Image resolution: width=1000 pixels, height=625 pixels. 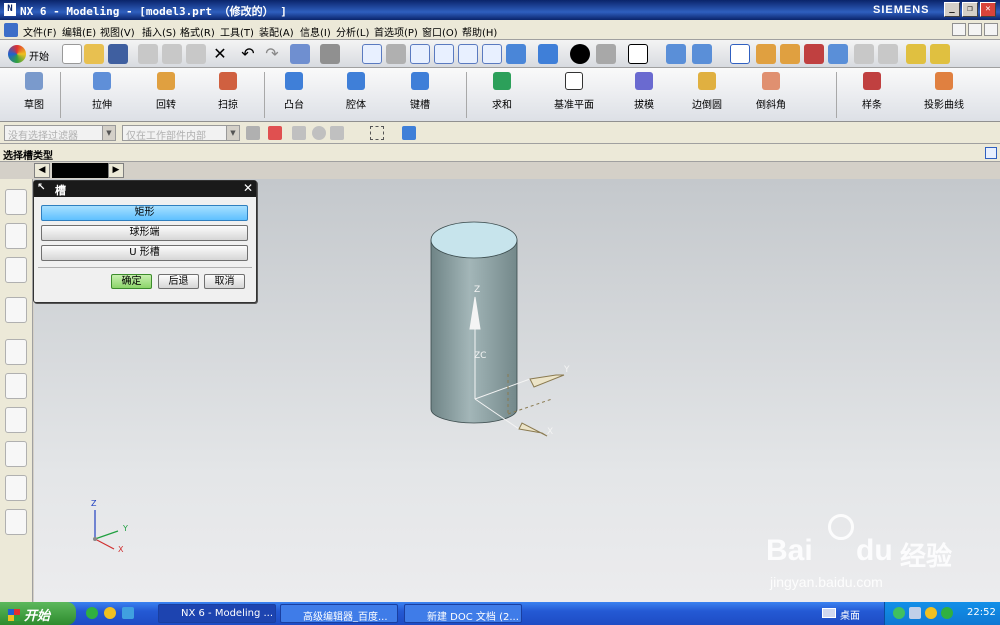 I want to click on select-icon, so click(x=864, y=54).